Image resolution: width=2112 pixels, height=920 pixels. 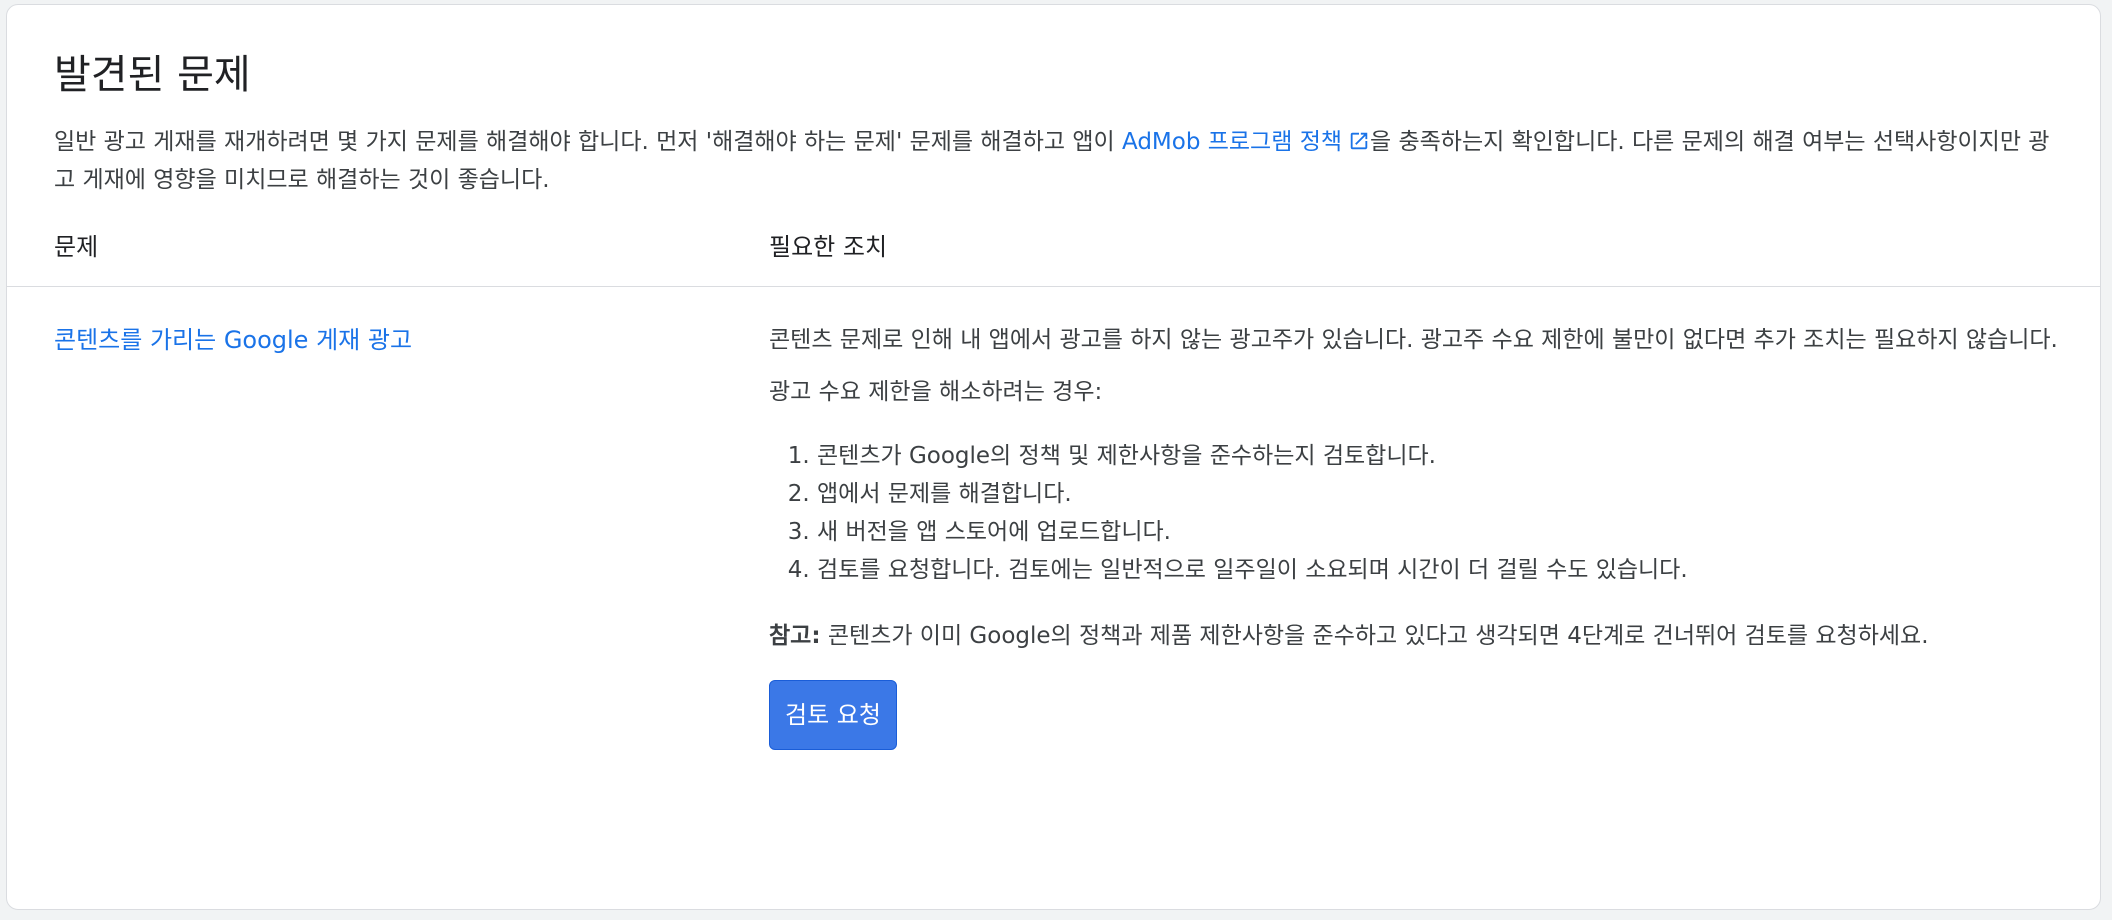 I want to click on action-step: 새 버전을 앱 스토어에 업로드합니다., so click(x=1443, y=532).